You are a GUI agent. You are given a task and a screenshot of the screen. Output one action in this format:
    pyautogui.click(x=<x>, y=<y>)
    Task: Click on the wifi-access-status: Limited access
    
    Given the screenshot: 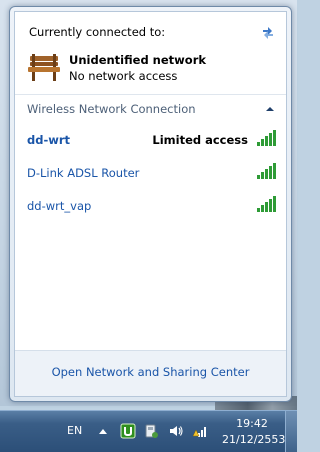 What is the action you would take?
    pyautogui.click(x=200, y=140)
    